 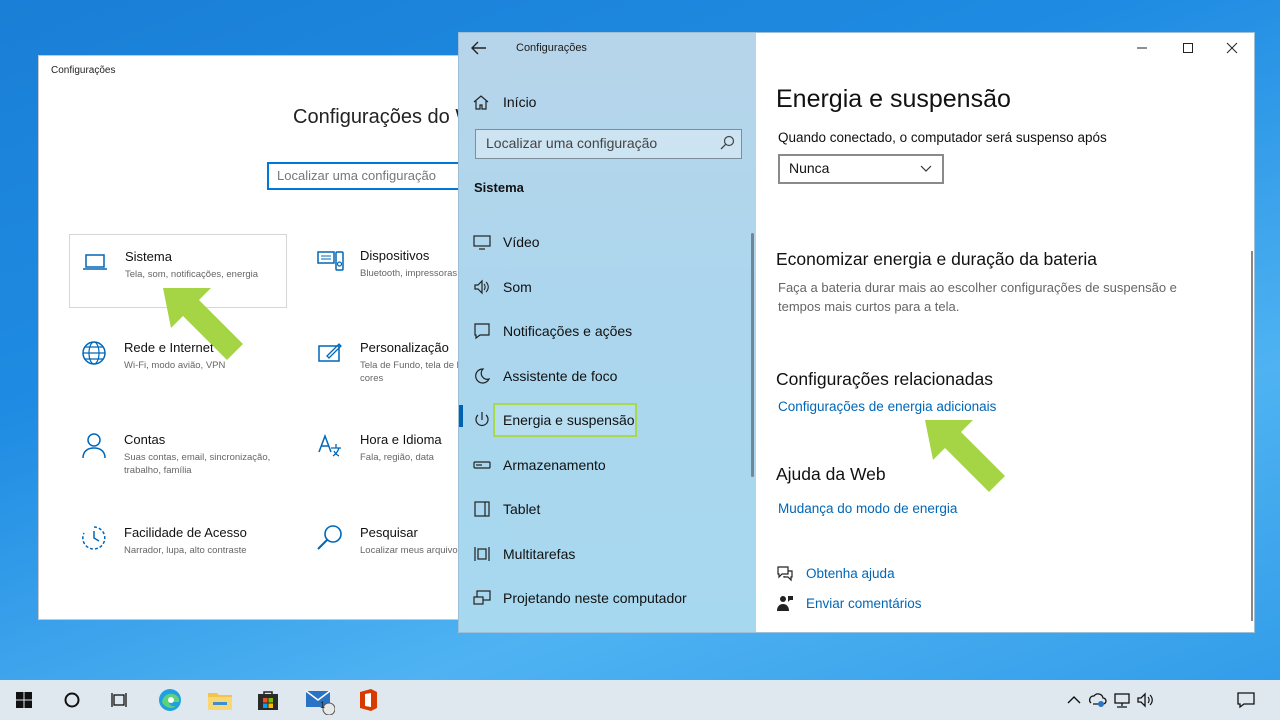 What do you see at coordinates (397, 457) in the screenshot?
I see `tile-desc: Fala, região, data` at bounding box center [397, 457].